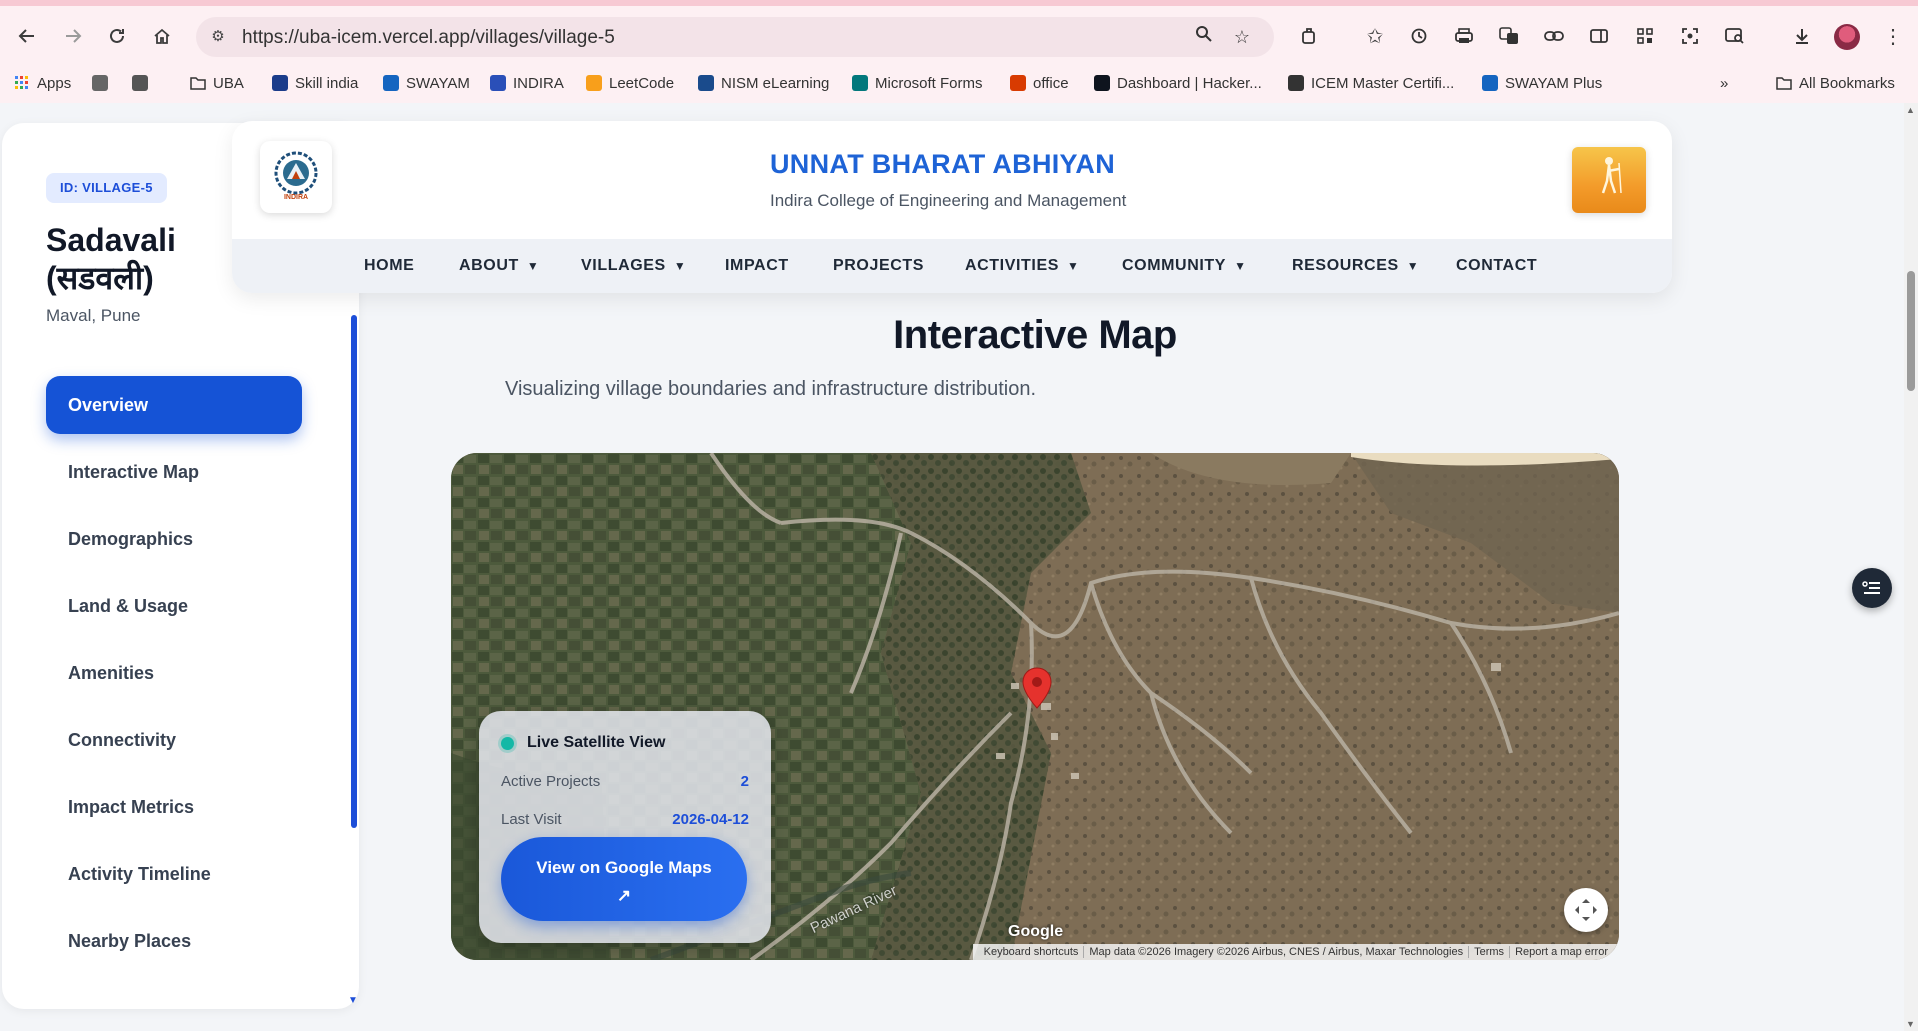 This screenshot has height=1031, width=1918. Describe the element at coordinates (1645, 36) in the screenshot. I see `qr-code-icon` at that location.